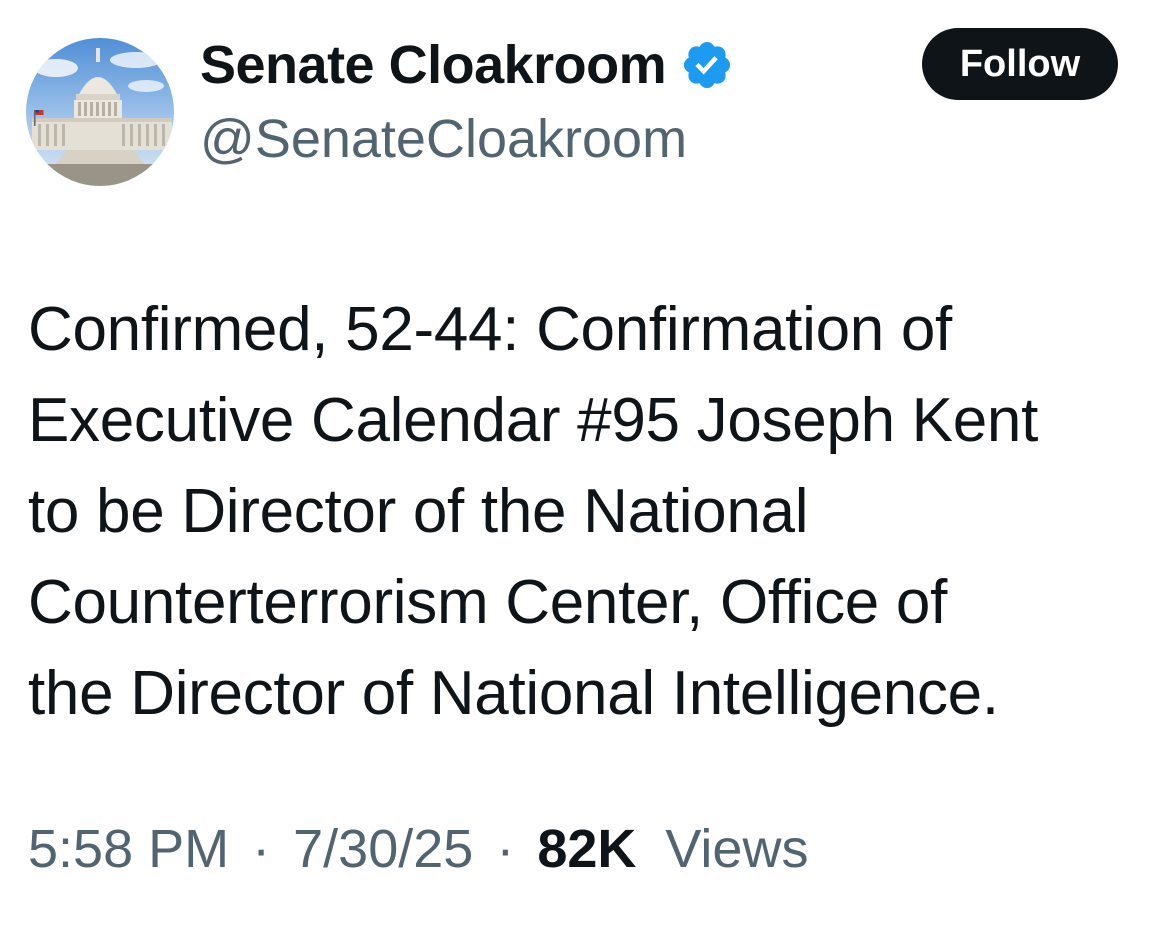  What do you see at coordinates (737, 849) in the screenshot?
I see `views-label: Views` at bounding box center [737, 849].